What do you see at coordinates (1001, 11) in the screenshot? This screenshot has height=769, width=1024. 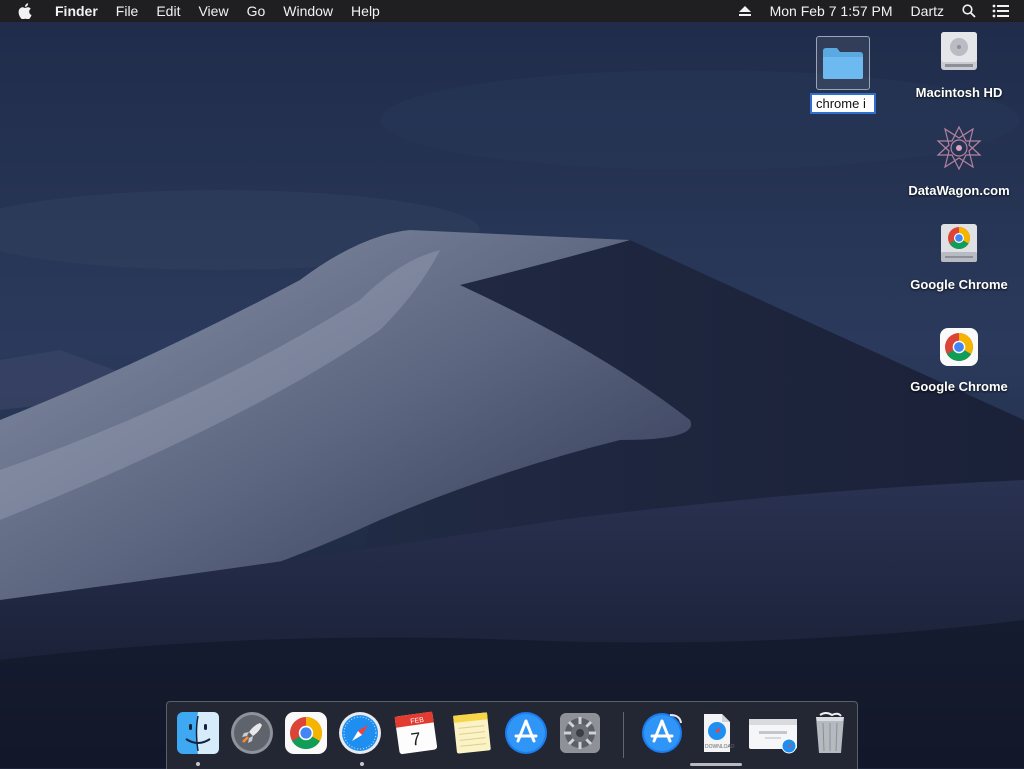 I see `notification-center-icon` at bounding box center [1001, 11].